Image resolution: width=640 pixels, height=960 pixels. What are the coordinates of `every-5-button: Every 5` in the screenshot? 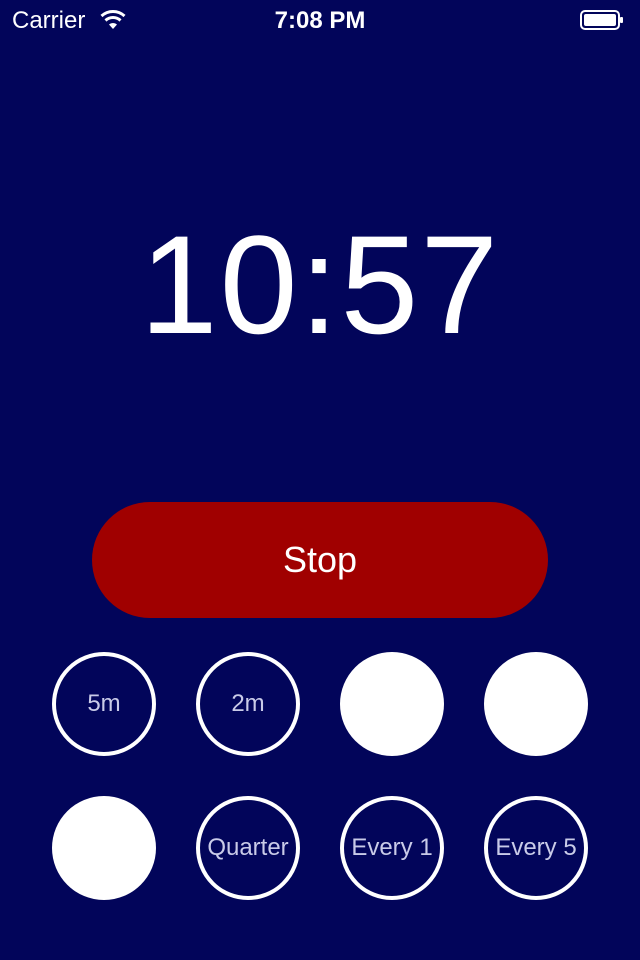 It's located at (536, 848).